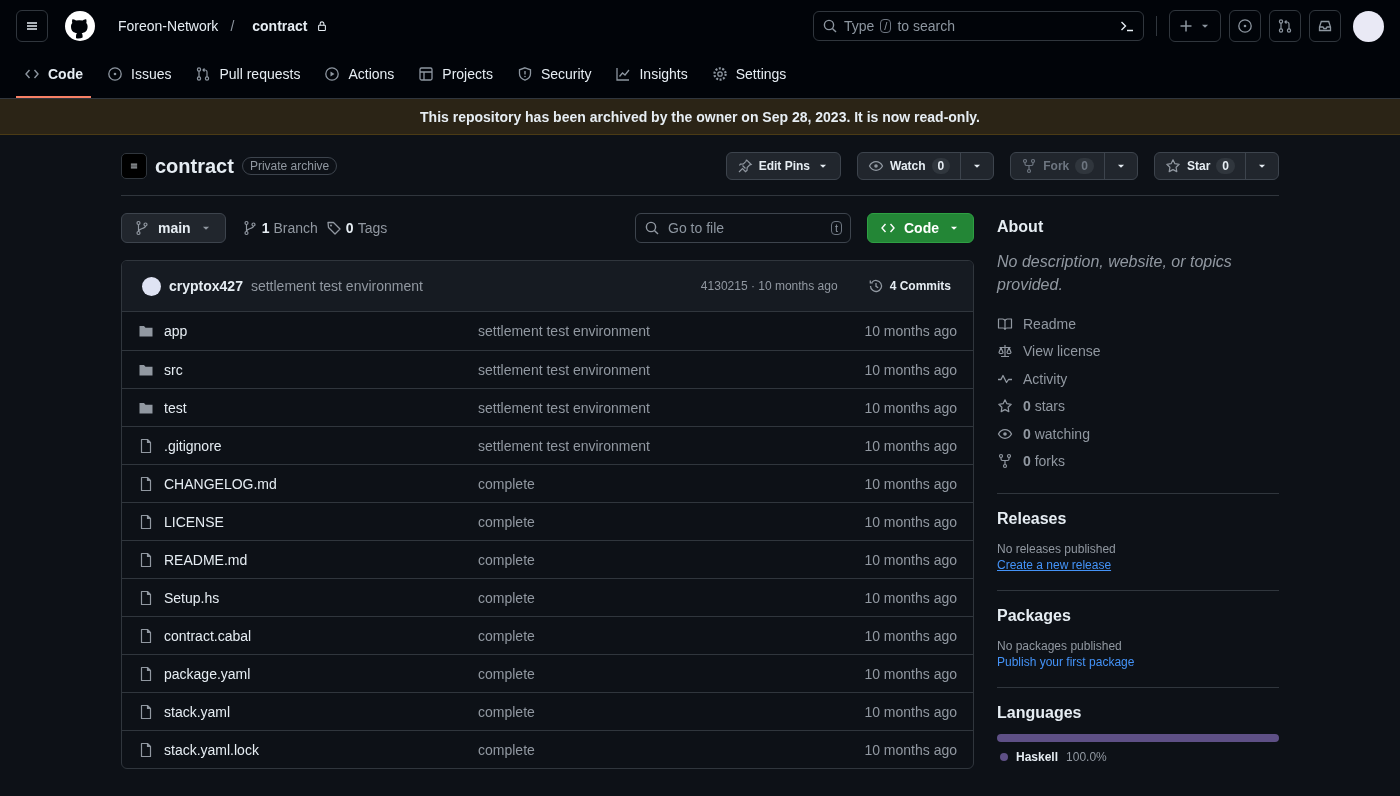  What do you see at coordinates (1044, 461) in the screenshot?
I see `about-link: 0 forks` at bounding box center [1044, 461].